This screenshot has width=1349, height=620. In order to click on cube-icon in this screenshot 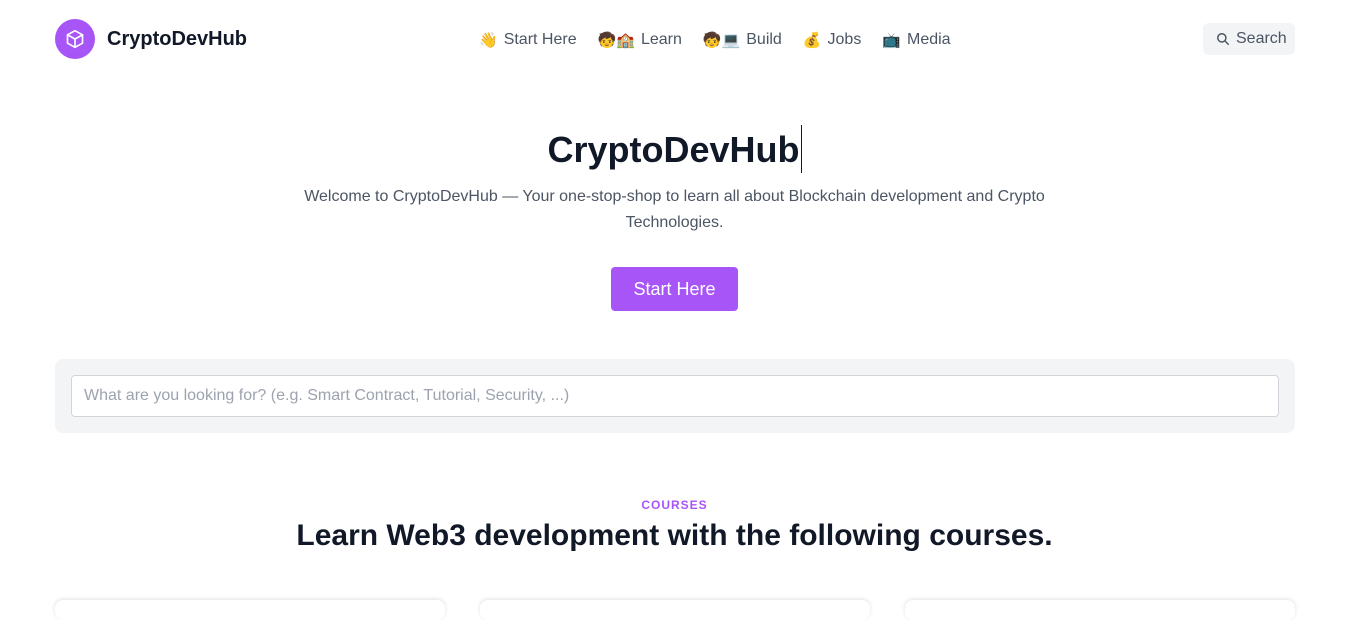, I will do `click(75, 39)`.